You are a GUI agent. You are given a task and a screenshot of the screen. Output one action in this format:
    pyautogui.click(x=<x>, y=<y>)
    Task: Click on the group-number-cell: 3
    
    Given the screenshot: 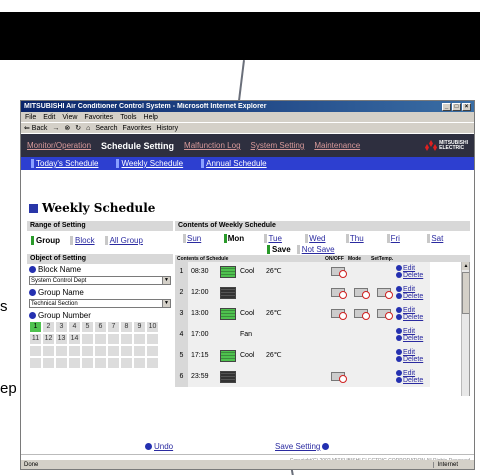 What is the action you would take?
    pyautogui.click(x=61, y=327)
    